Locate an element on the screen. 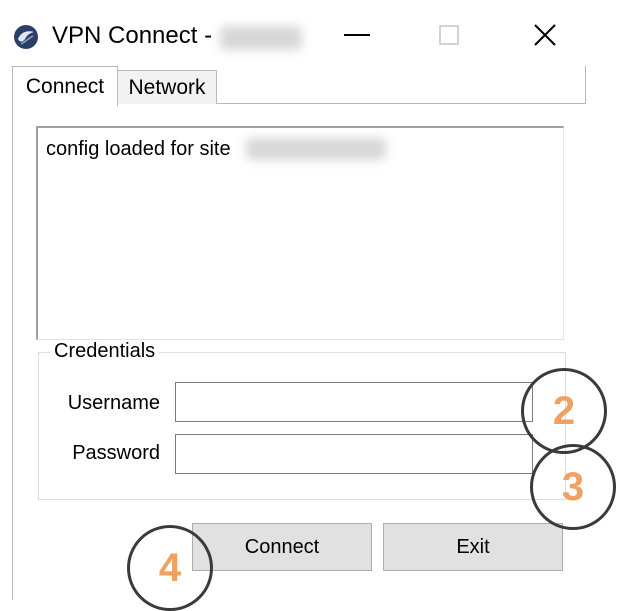  close-icon is located at coordinates (545, 35).